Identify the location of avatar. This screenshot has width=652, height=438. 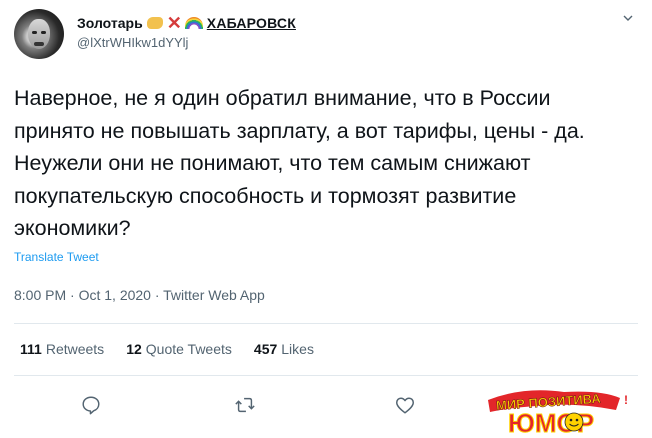
(39, 34).